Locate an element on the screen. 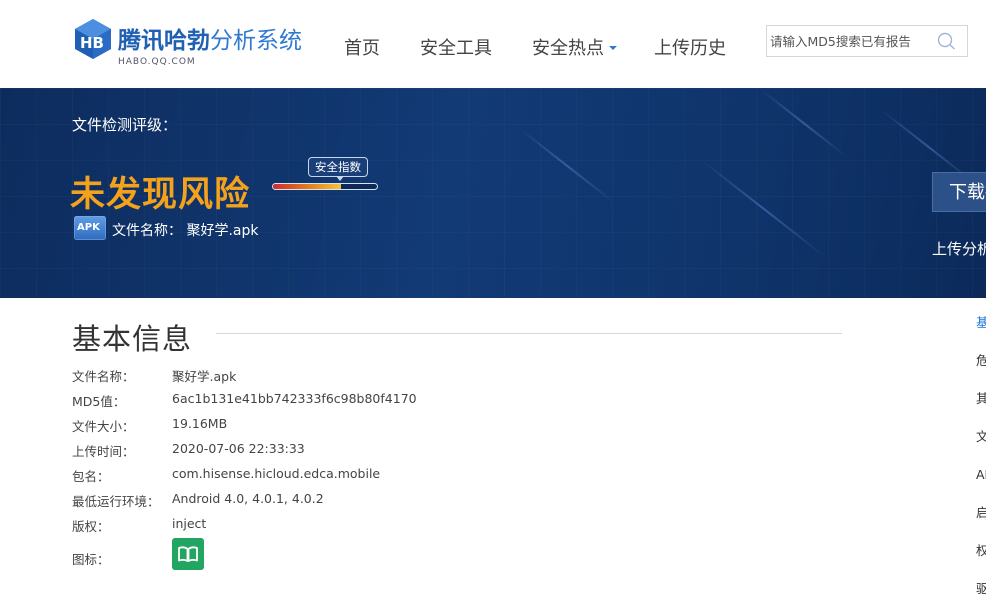  info-value: 聚好学.apk is located at coordinates (204, 376).